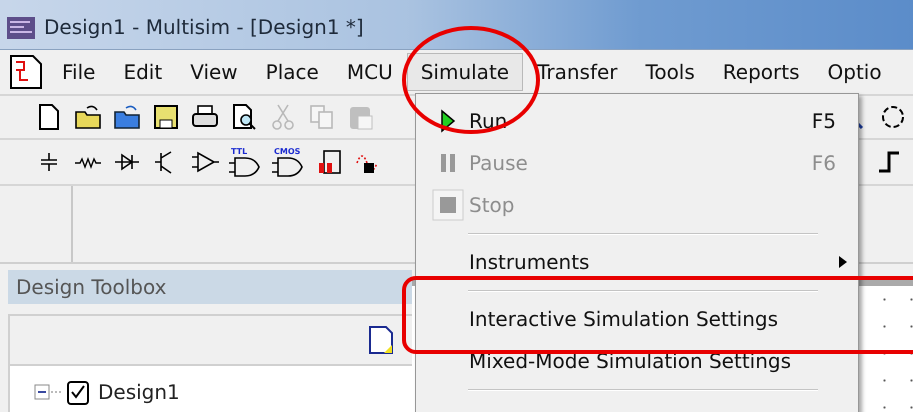 The height and width of the screenshot is (412, 913). What do you see at coordinates (448, 163) in the screenshot?
I see `pause-icon` at bounding box center [448, 163].